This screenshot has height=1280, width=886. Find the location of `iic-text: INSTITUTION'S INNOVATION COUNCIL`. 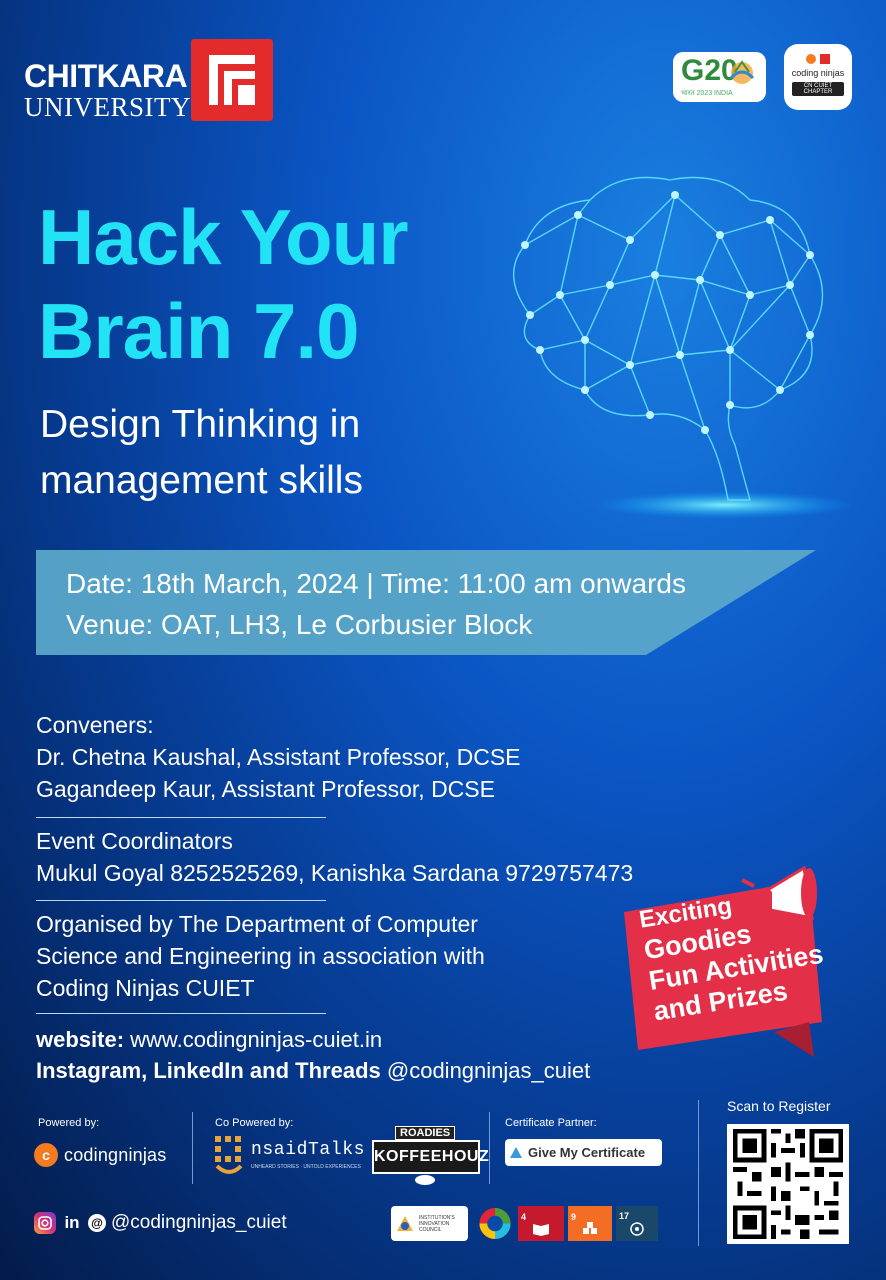

iic-text: INSTITUTION'S INNOVATION COUNCIL is located at coordinates (437, 1223).